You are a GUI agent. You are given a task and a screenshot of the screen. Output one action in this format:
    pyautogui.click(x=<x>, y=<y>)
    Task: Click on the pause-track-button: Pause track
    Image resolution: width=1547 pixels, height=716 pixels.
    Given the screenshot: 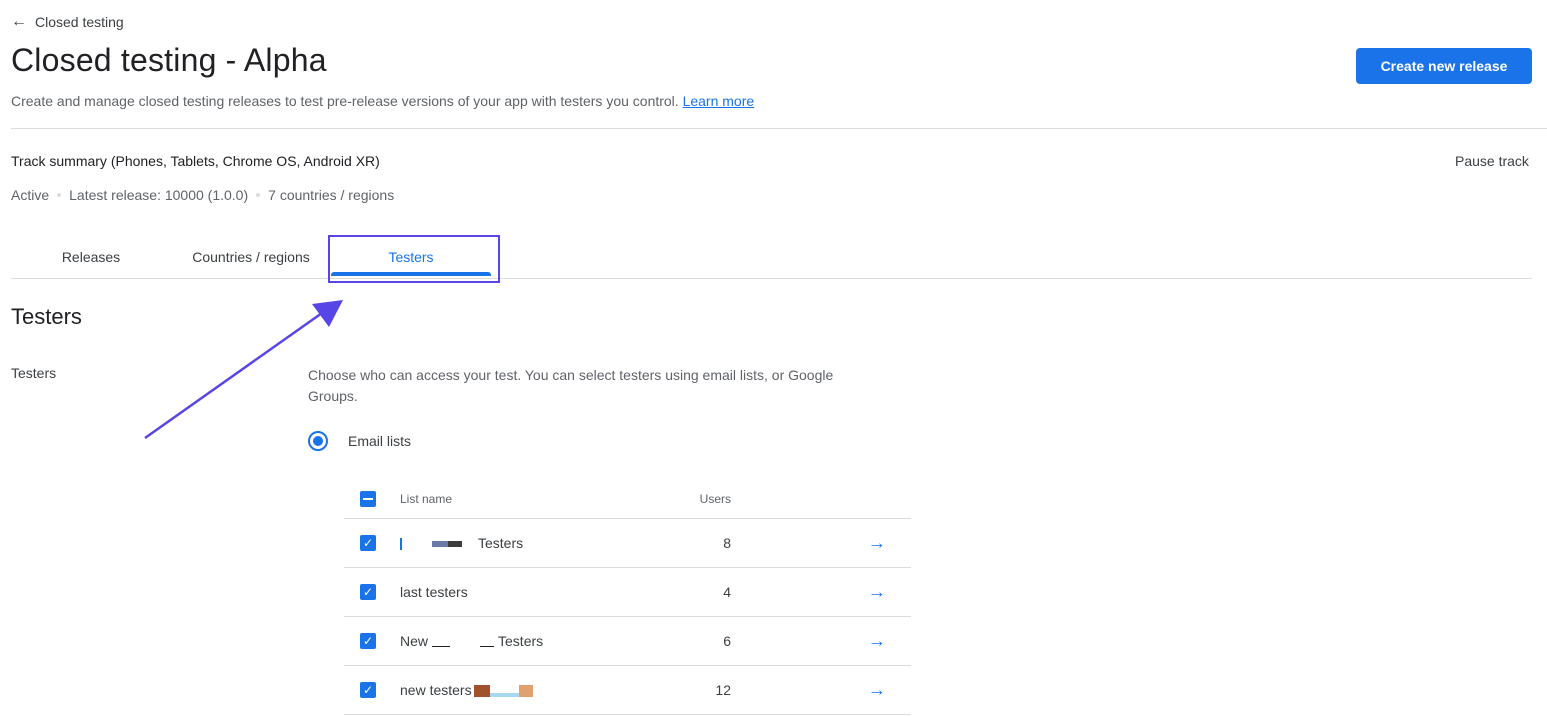 What is the action you would take?
    pyautogui.click(x=1492, y=161)
    